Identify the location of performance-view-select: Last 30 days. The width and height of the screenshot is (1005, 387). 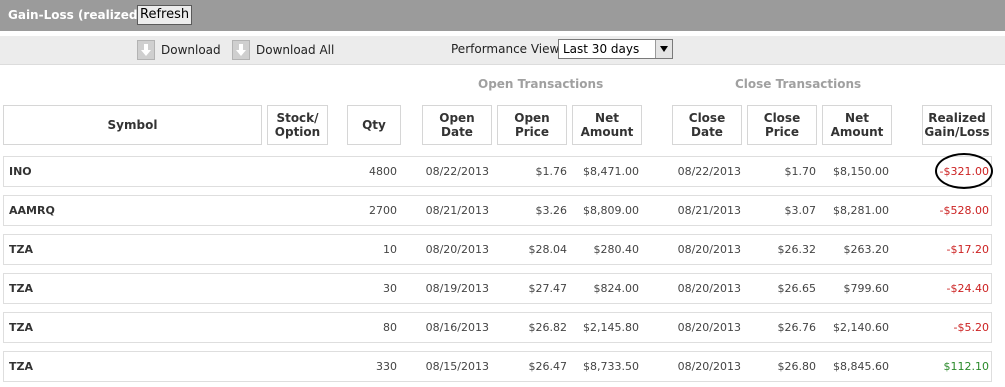
(615, 49).